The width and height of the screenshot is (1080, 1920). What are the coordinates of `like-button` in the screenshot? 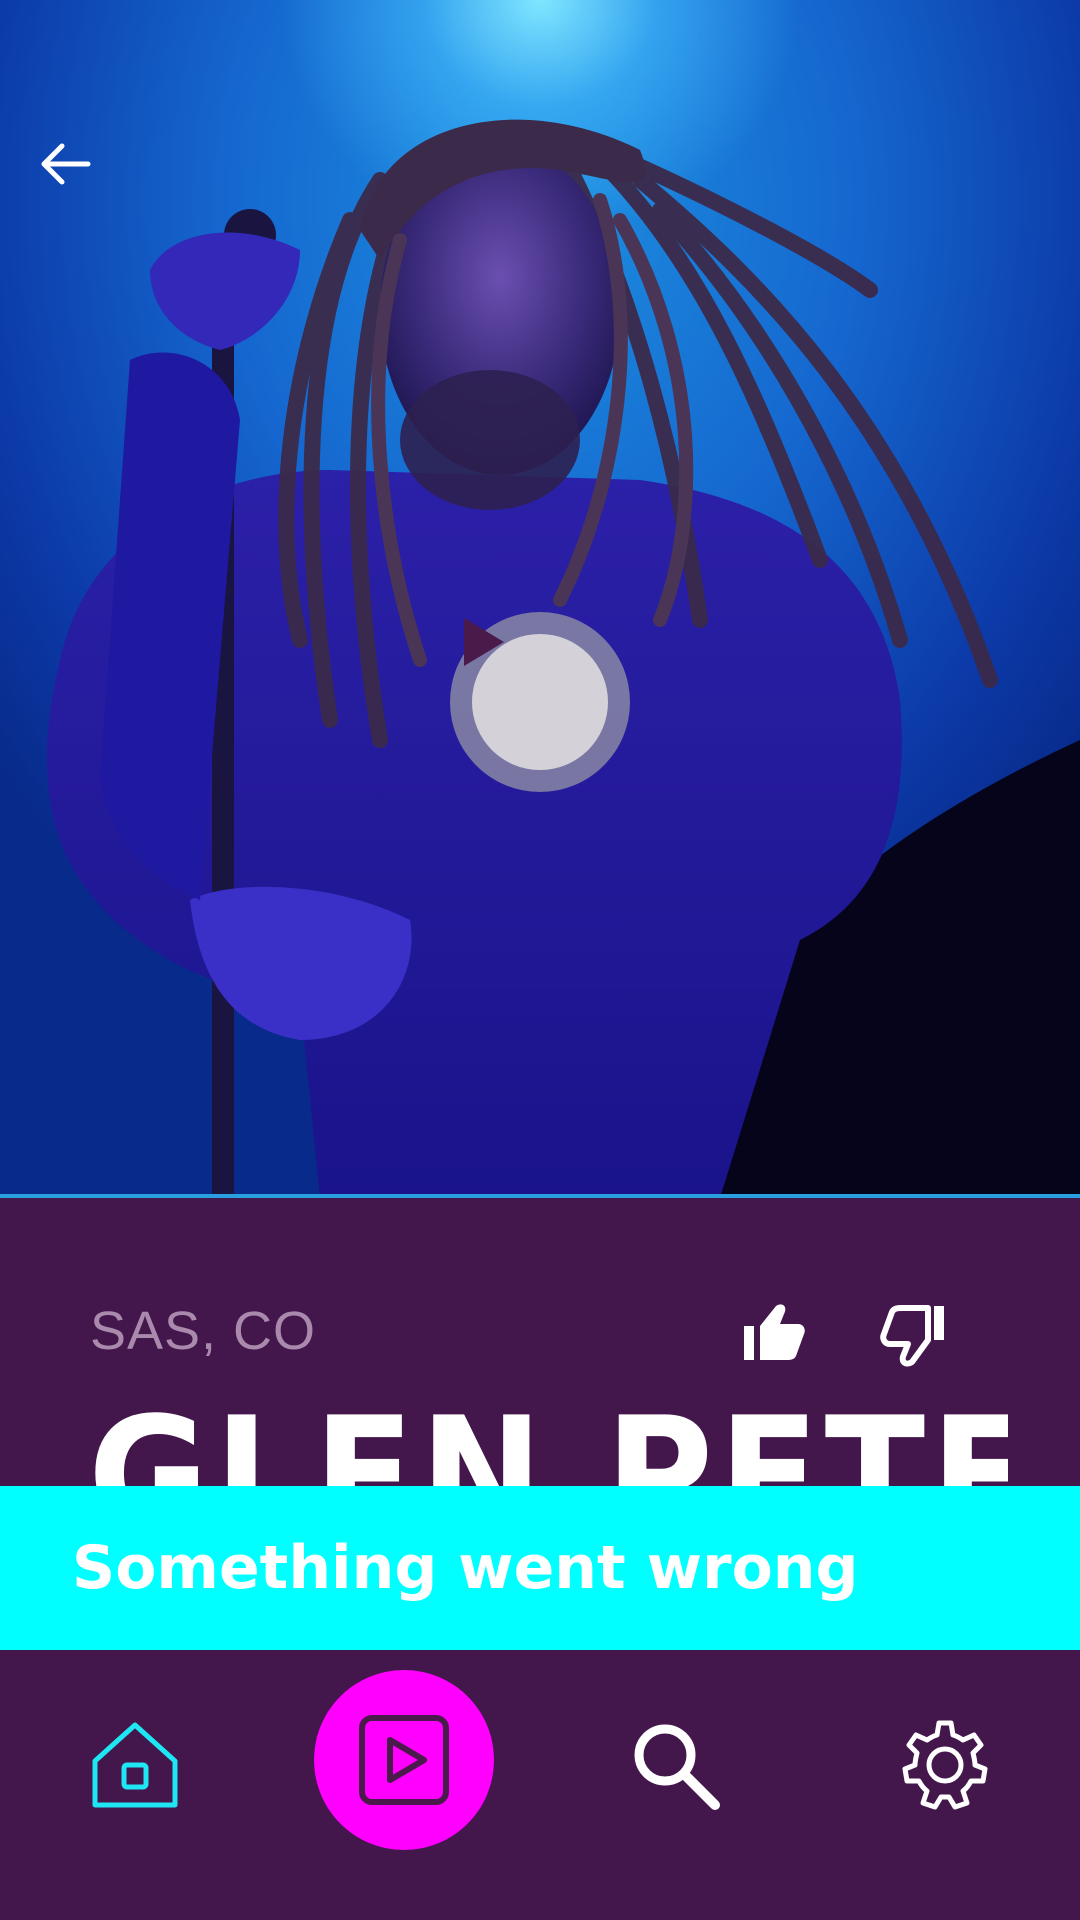 It's located at (774, 1334).